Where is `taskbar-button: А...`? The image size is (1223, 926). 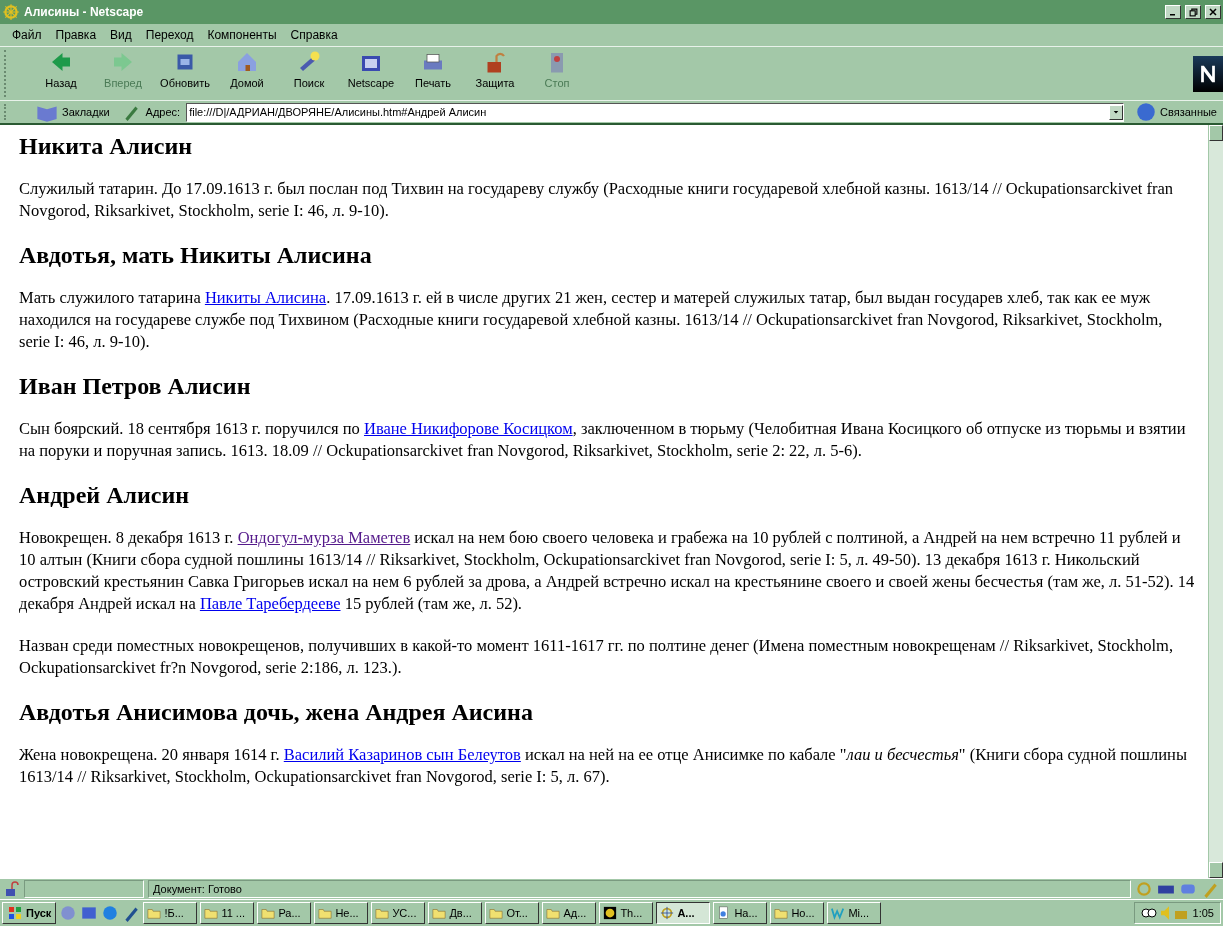 taskbar-button: А... is located at coordinates (683, 913).